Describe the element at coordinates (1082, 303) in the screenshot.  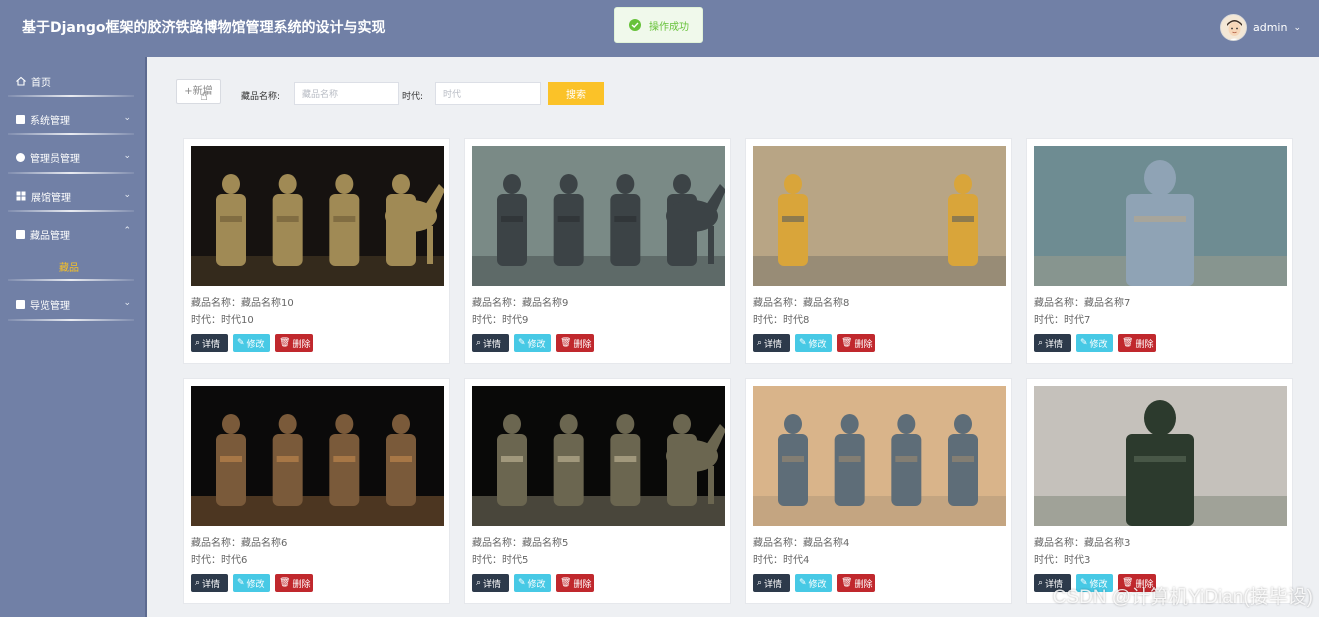
I see `collection-name: 藏品名称：藏品名称7` at that location.